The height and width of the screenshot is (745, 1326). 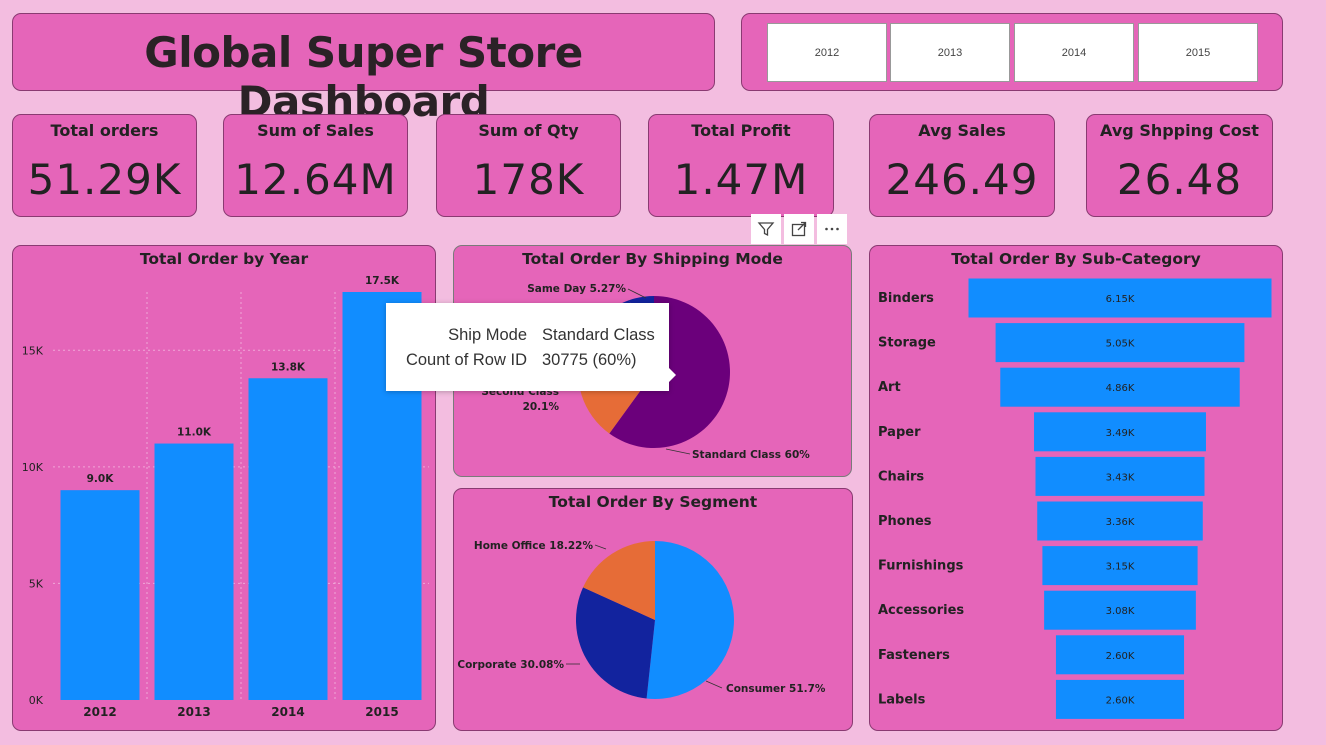 What do you see at coordinates (950, 52) in the screenshot?
I see `year-option-2013: 2013` at bounding box center [950, 52].